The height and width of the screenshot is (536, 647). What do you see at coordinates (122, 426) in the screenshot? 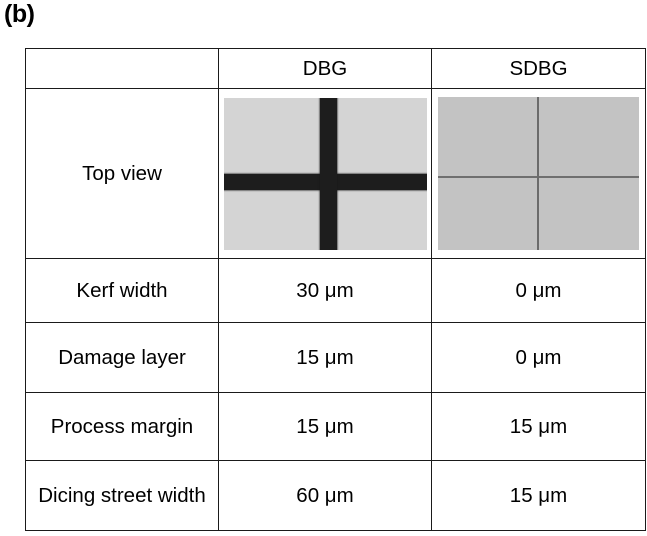
I see `row-label-process-margin: Process margin` at bounding box center [122, 426].